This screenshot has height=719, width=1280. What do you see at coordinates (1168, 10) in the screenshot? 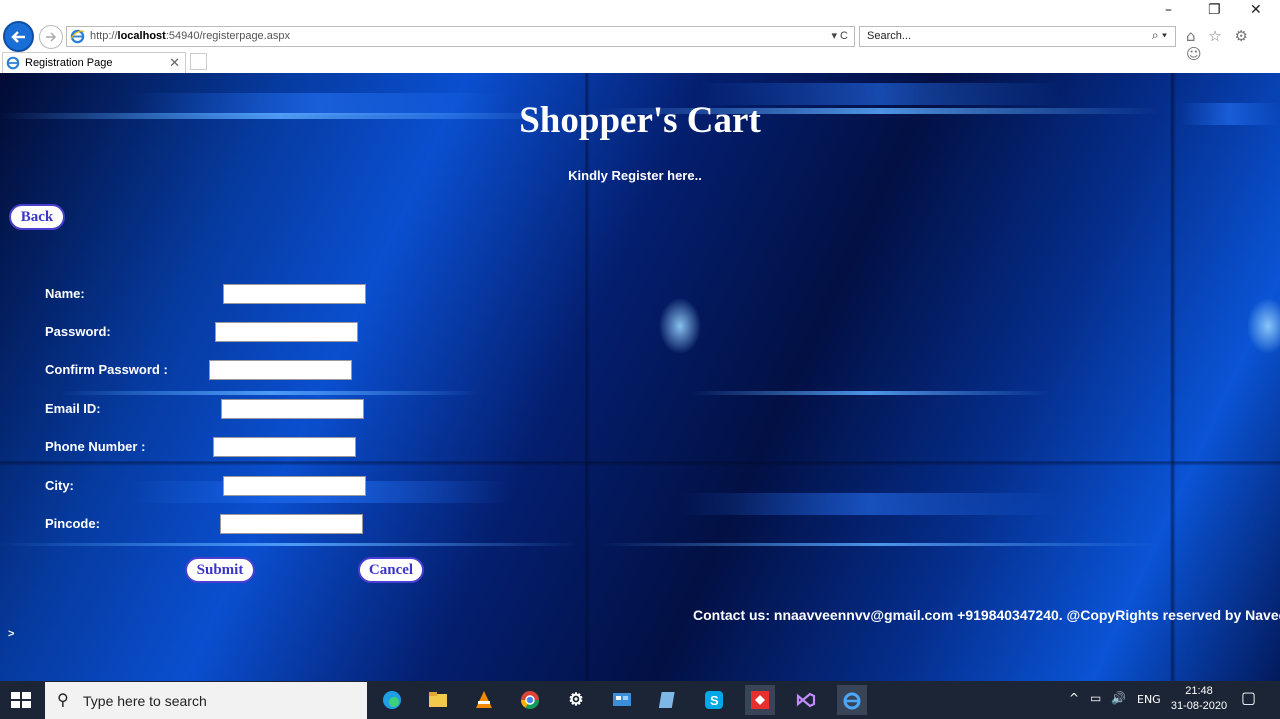
I see `minimize-button: –` at bounding box center [1168, 10].